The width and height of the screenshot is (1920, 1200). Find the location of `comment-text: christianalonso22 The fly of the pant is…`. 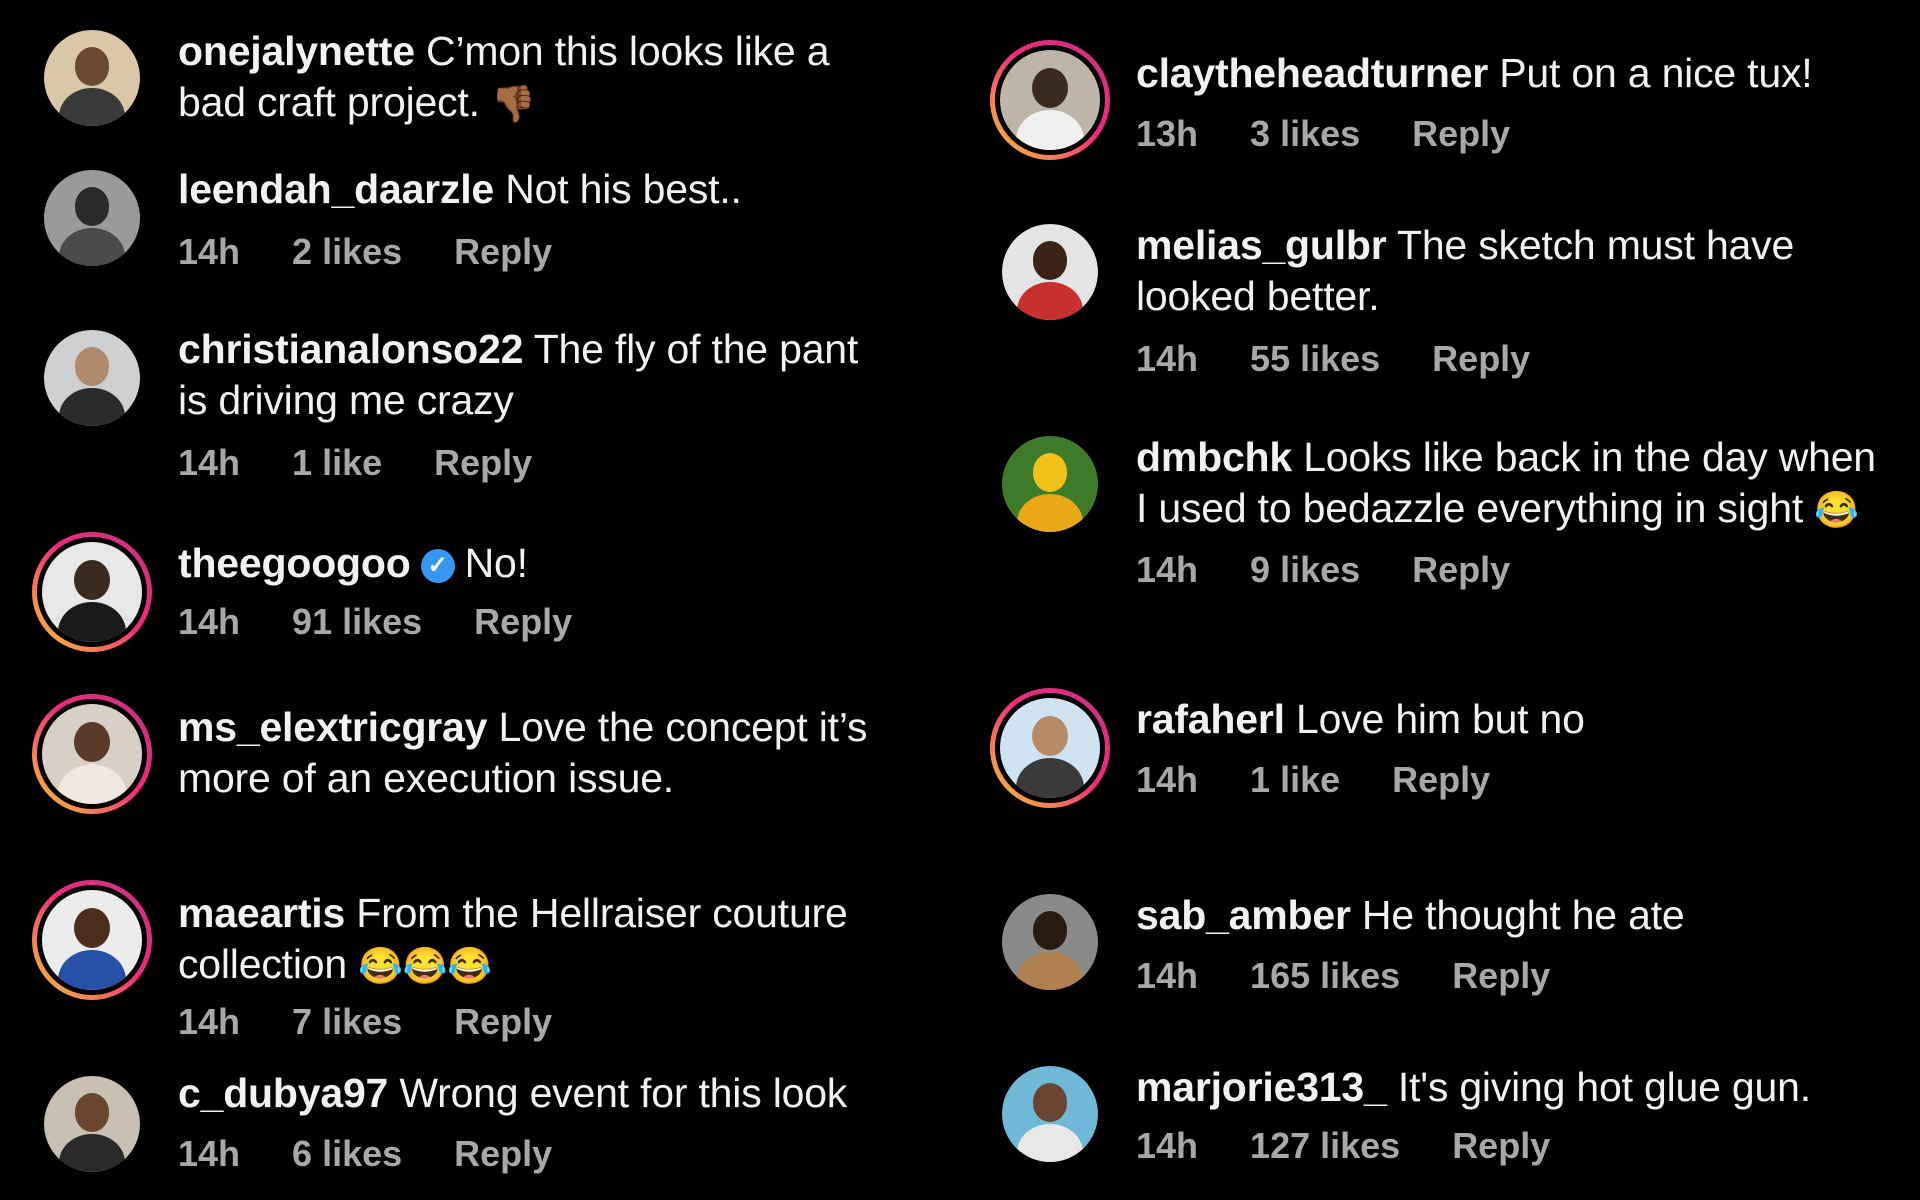

comment-text: christianalonso22 The fly of the pant is… is located at coordinates (538, 375).